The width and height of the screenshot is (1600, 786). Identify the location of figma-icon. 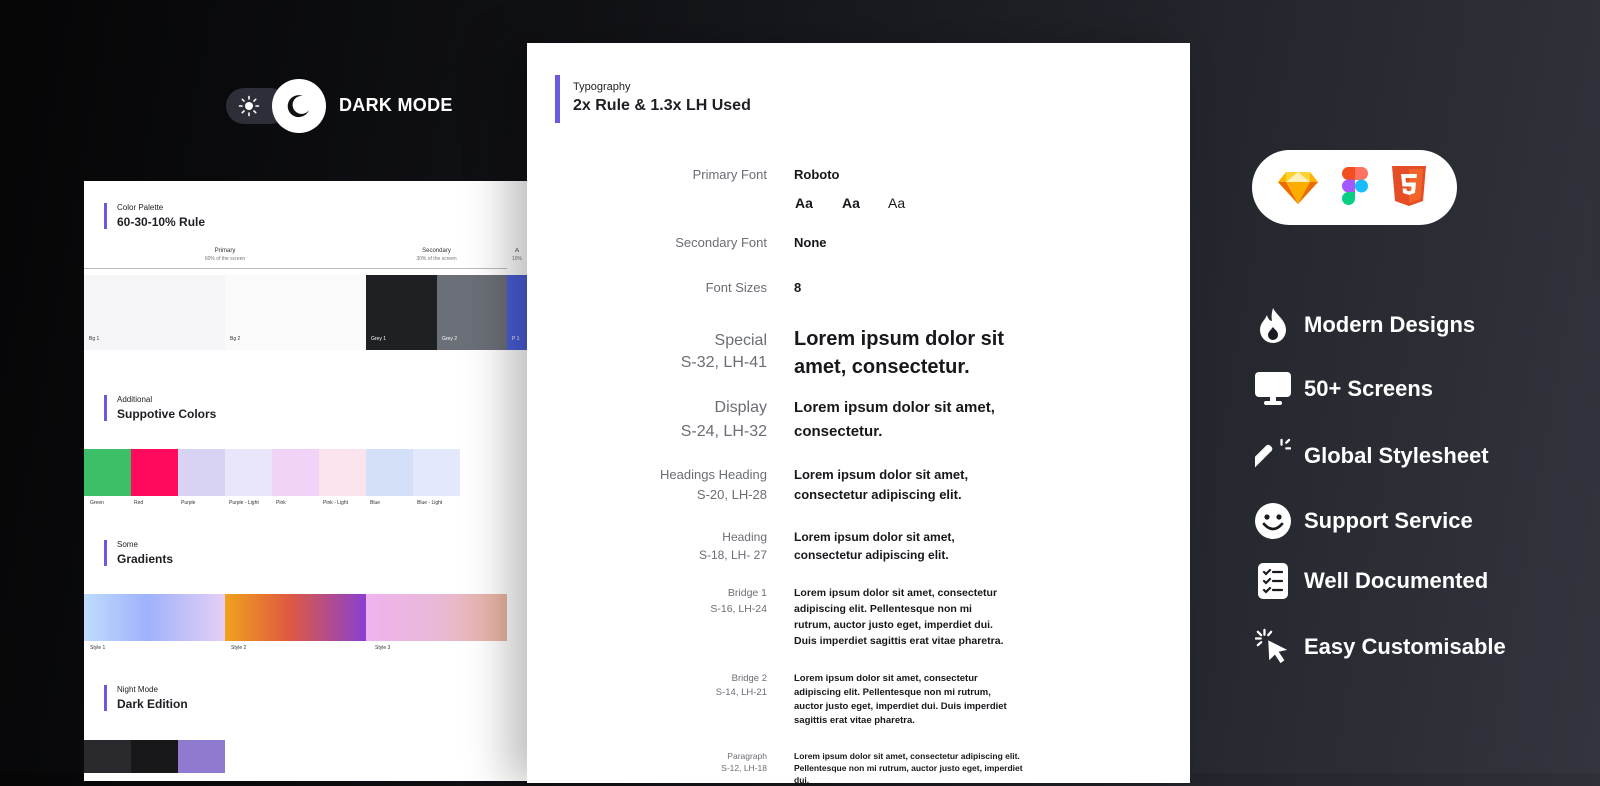
(1355, 186).